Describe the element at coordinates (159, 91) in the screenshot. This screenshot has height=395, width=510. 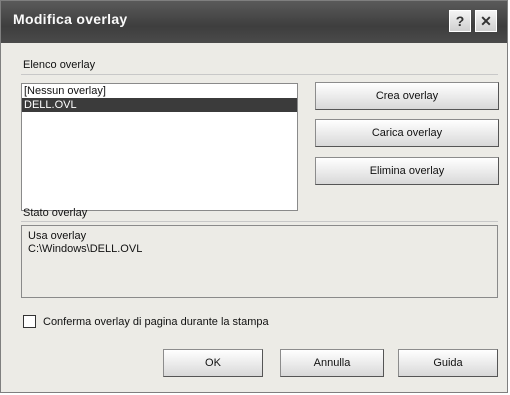
I see `list-item-no-overlay: [Nessun overlay]` at that location.